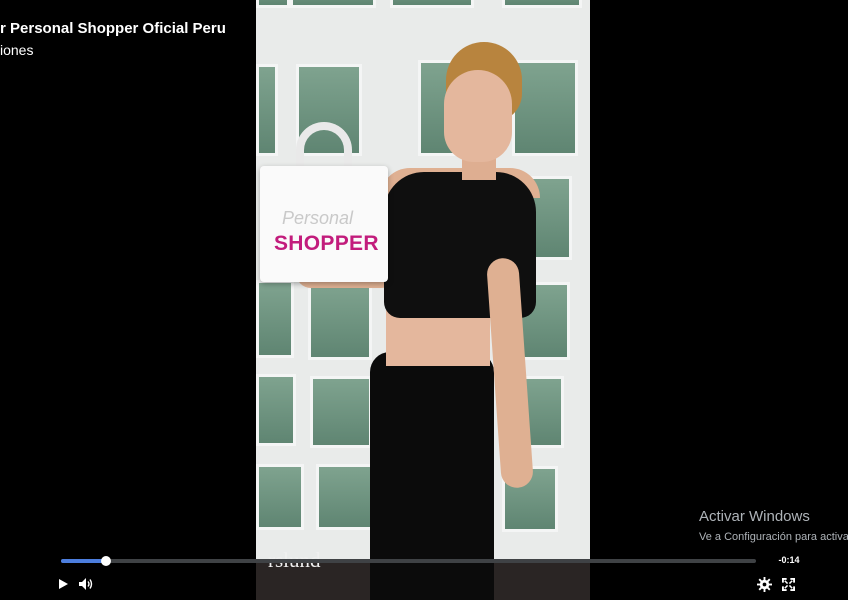 This screenshot has width=848, height=600. I want to click on volume-button, so click(86, 584).